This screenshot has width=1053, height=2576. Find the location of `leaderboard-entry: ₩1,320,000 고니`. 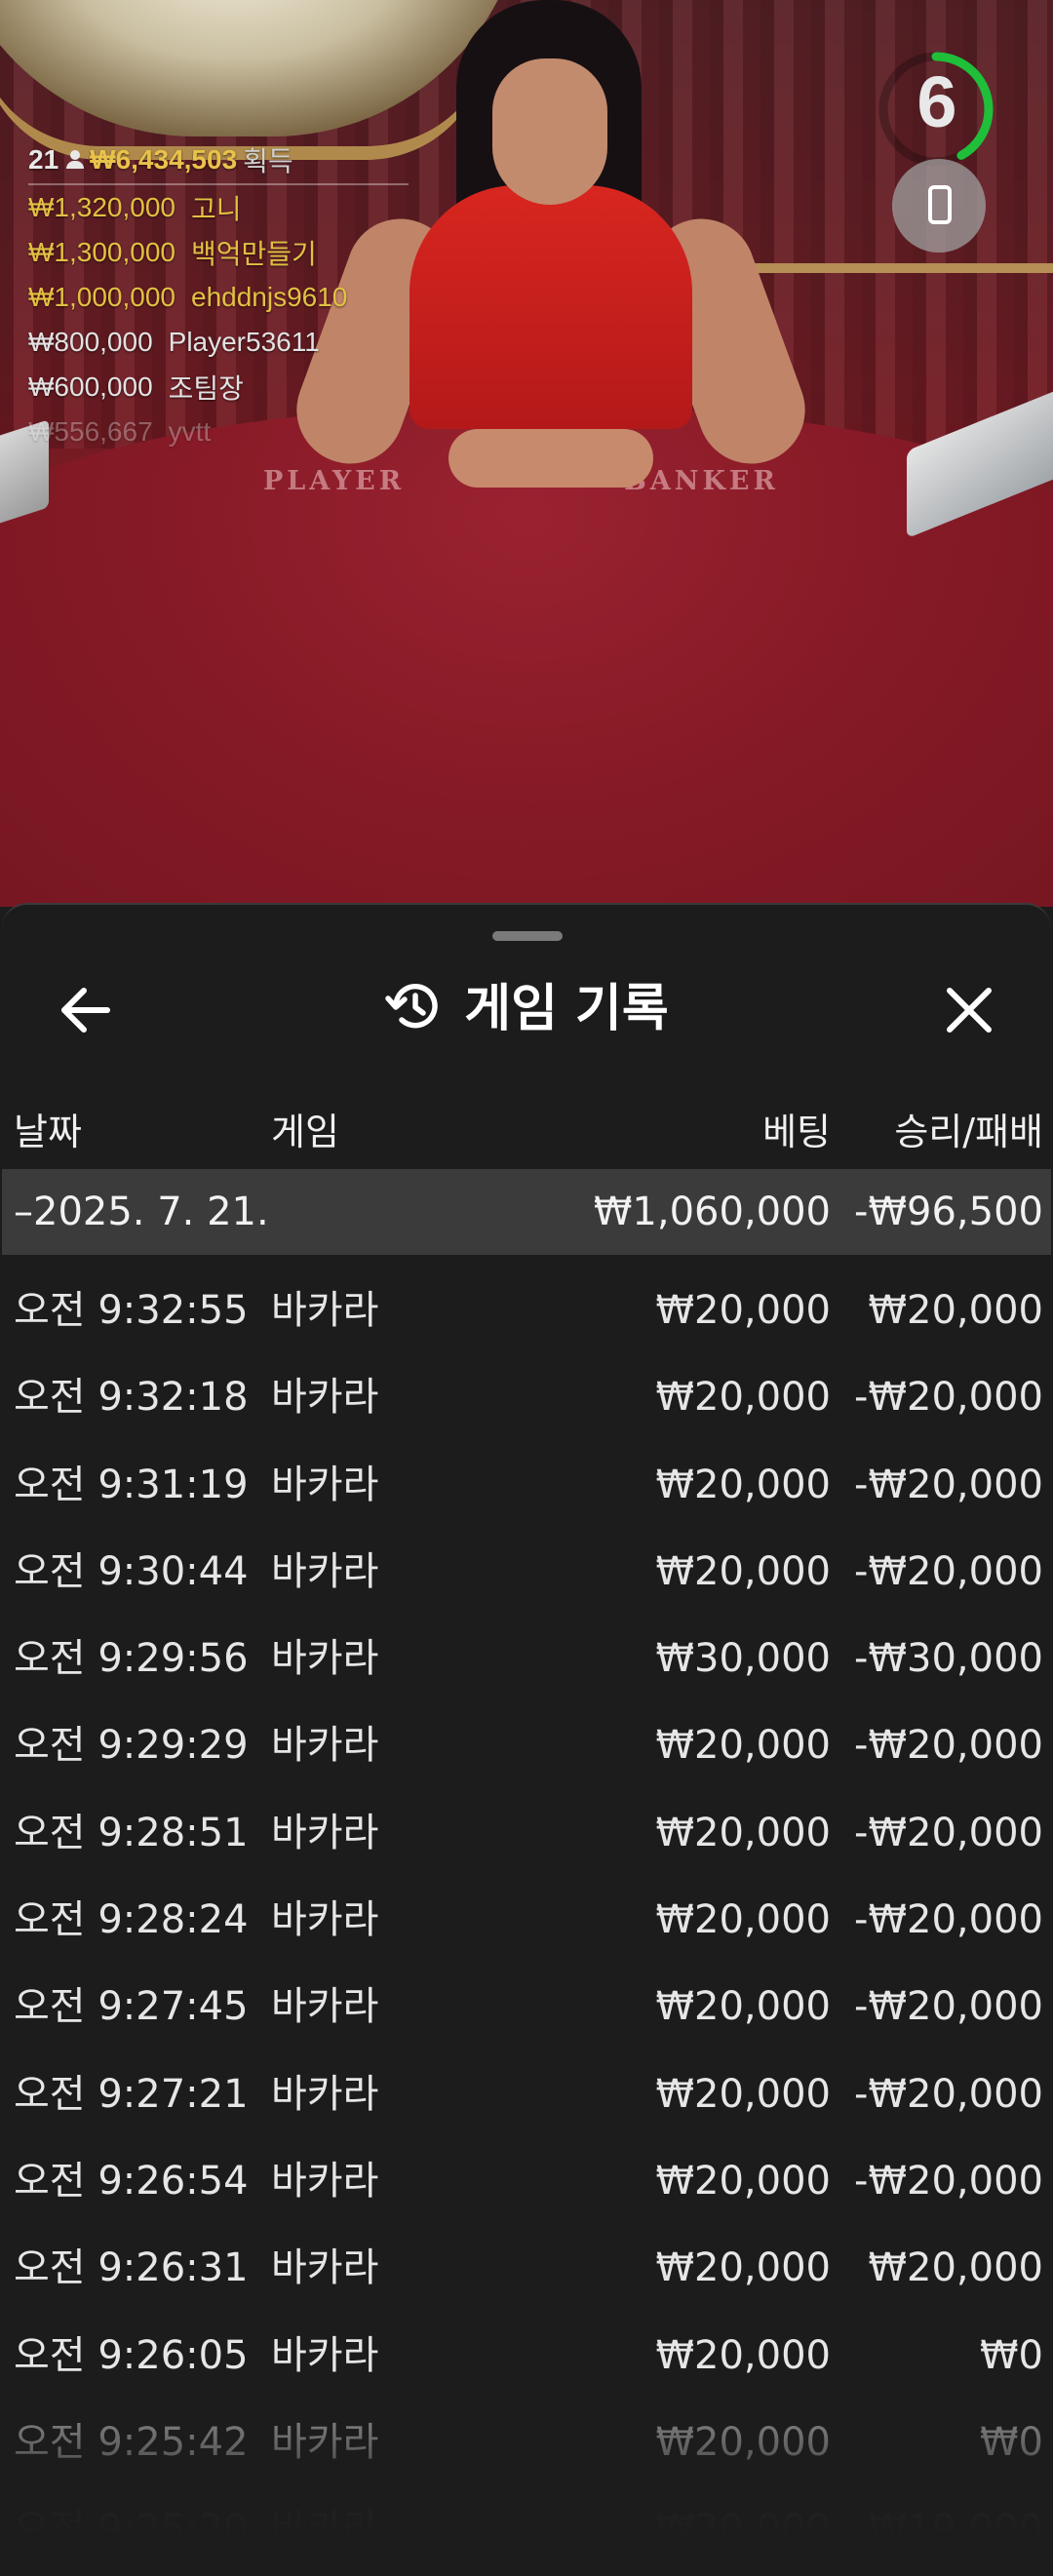

leaderboard-entry: ₩1,320,000 고니 is located at coordinates (218, 207).